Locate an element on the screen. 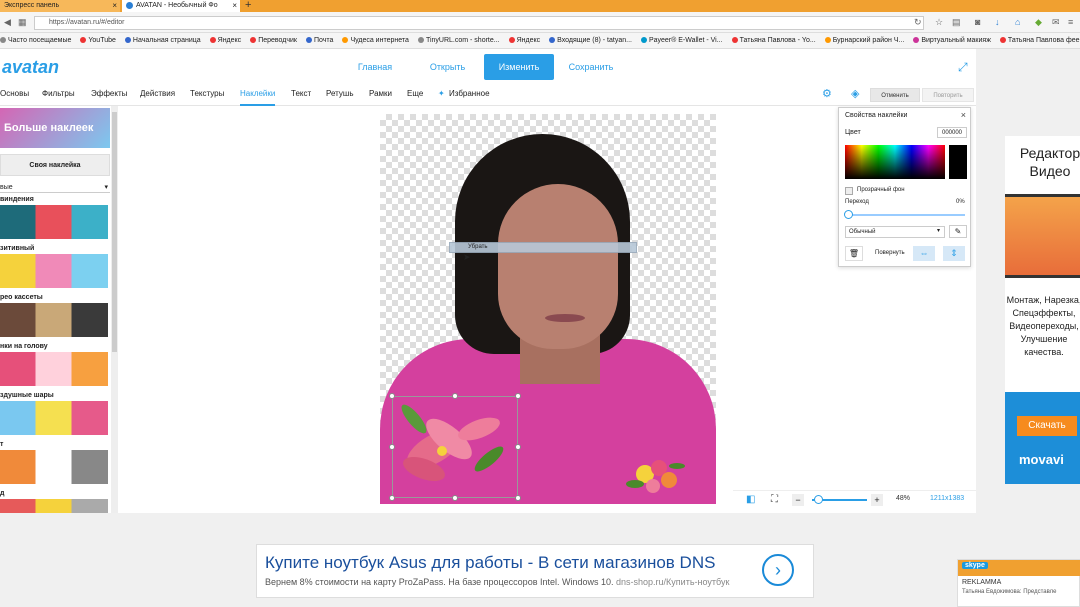 This screenshot has width=1080, height=607. redo-button: Повторить is located at coordinates (948, 95).